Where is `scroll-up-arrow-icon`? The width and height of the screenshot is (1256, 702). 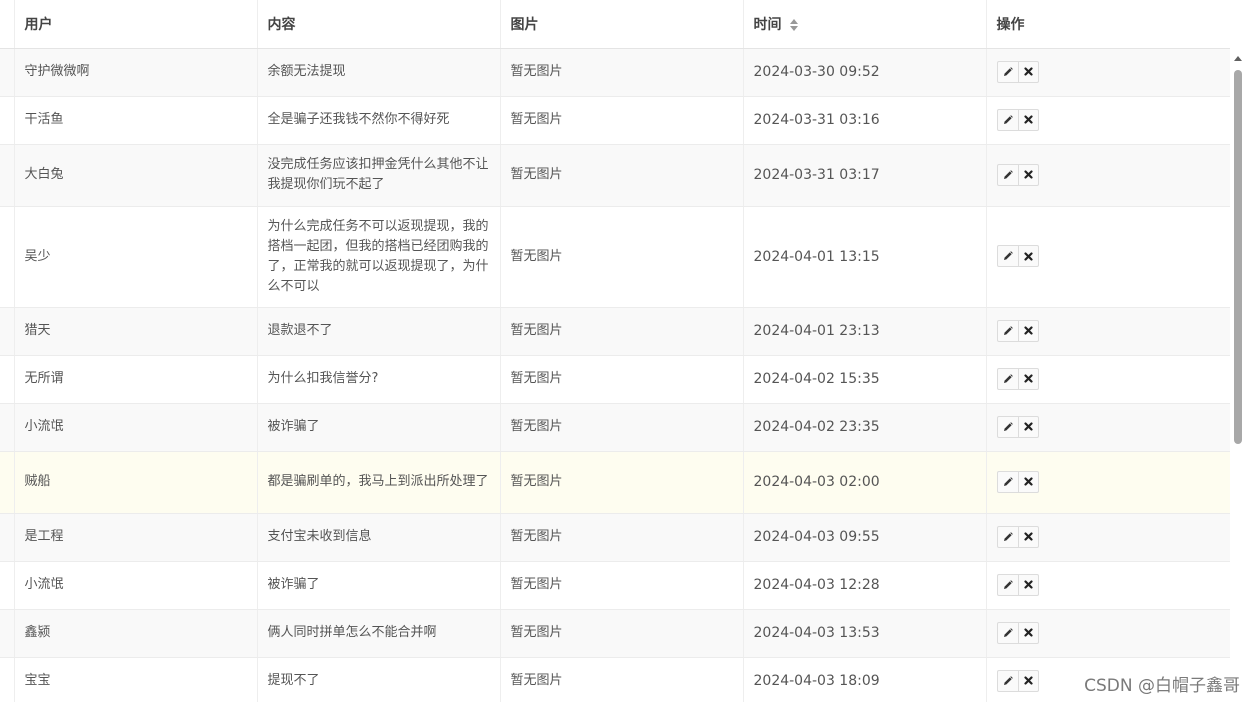 scroll-up-arrow-icon is located at coordinates (1238, 58).